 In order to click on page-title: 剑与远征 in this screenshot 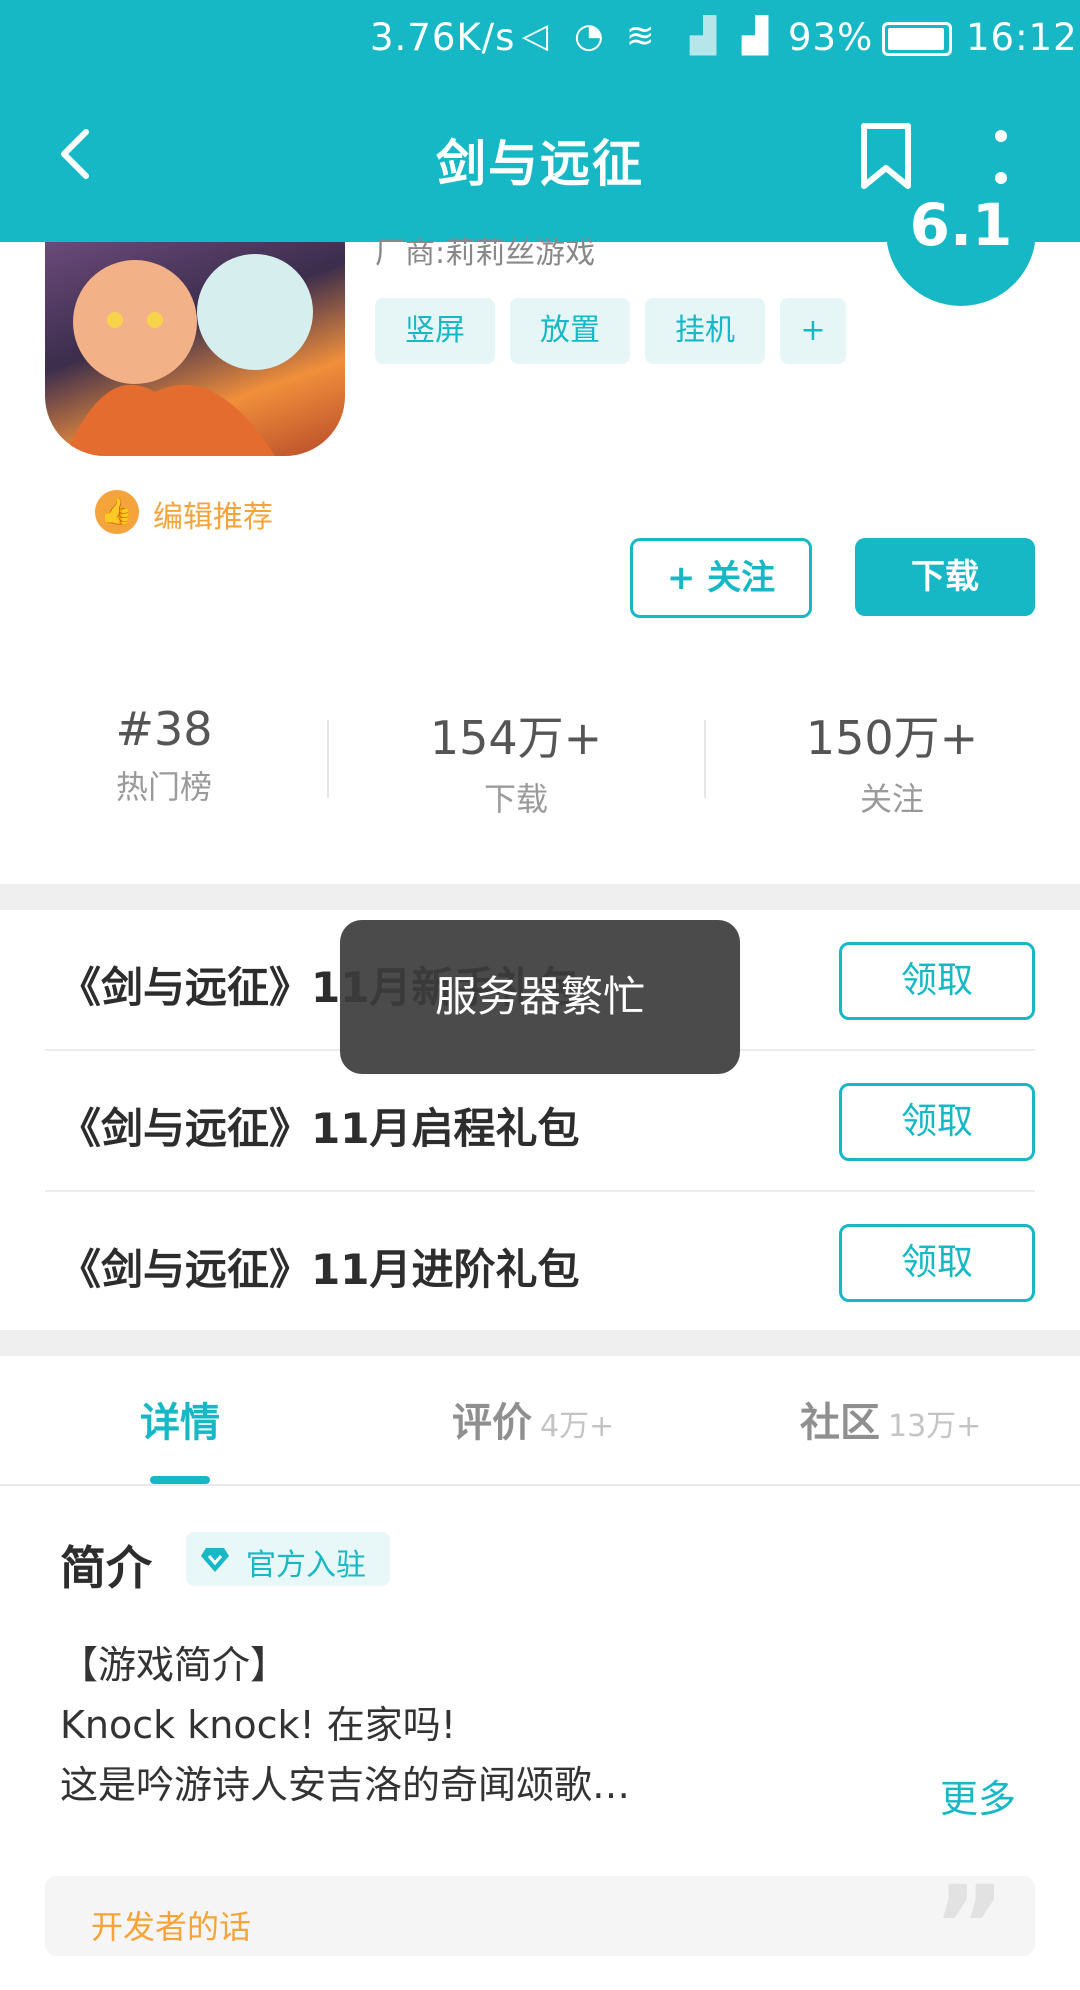, I will do `click(540, 164)`.